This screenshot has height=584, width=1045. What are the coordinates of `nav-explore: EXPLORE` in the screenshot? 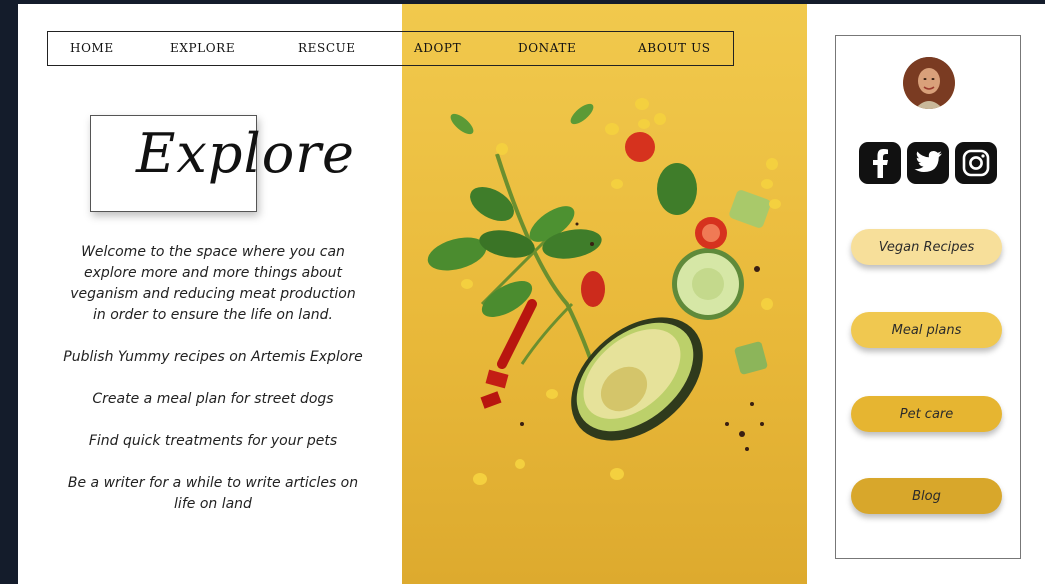 It's located at (202, 48).